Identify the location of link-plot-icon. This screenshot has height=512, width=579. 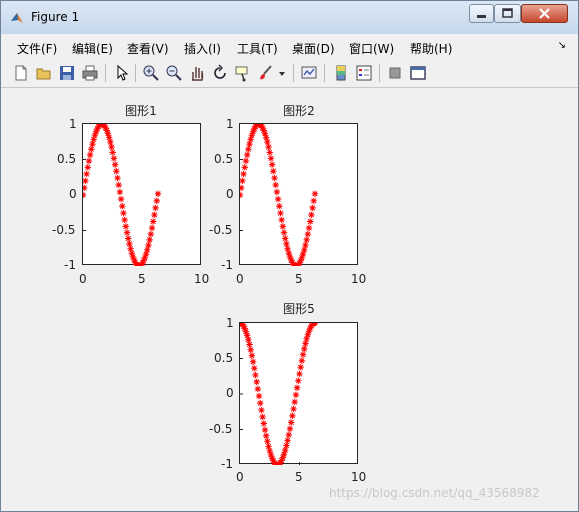
(309, 73).